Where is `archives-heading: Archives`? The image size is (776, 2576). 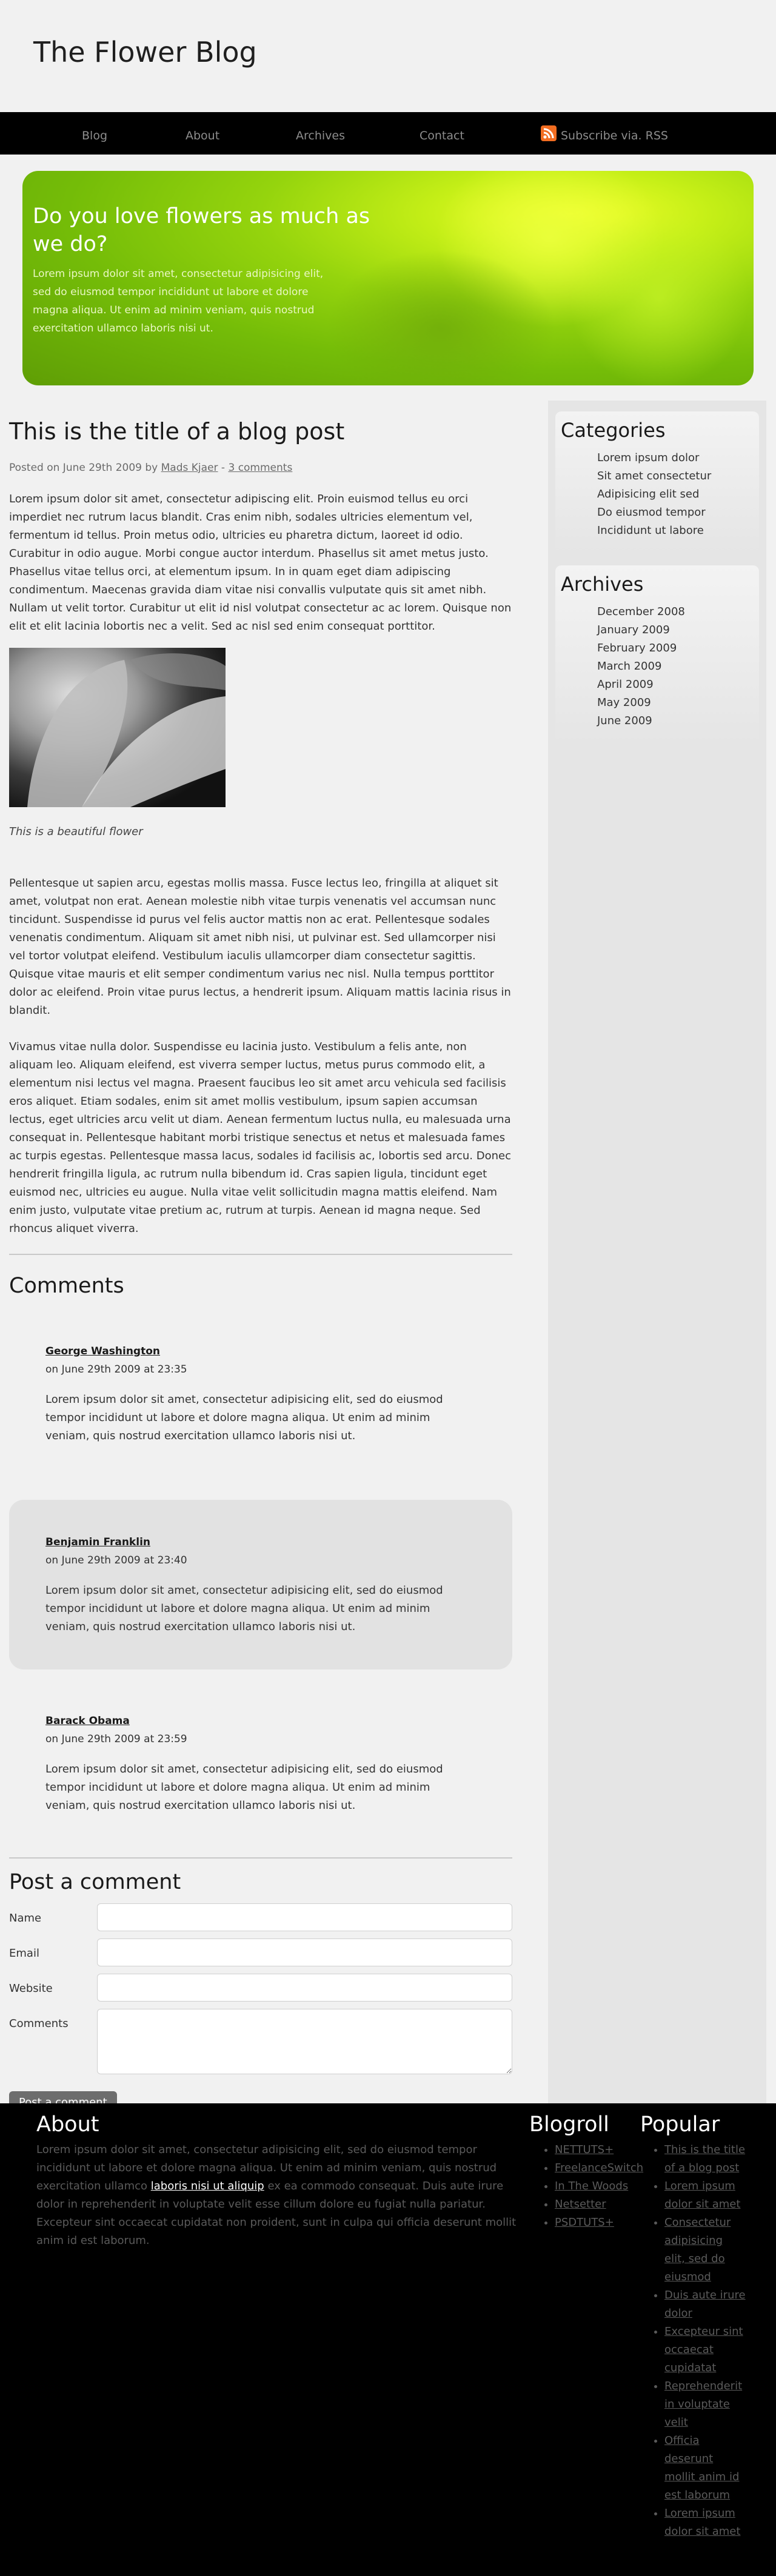 archives-heading: Archives is located at coordinates (602, 584).